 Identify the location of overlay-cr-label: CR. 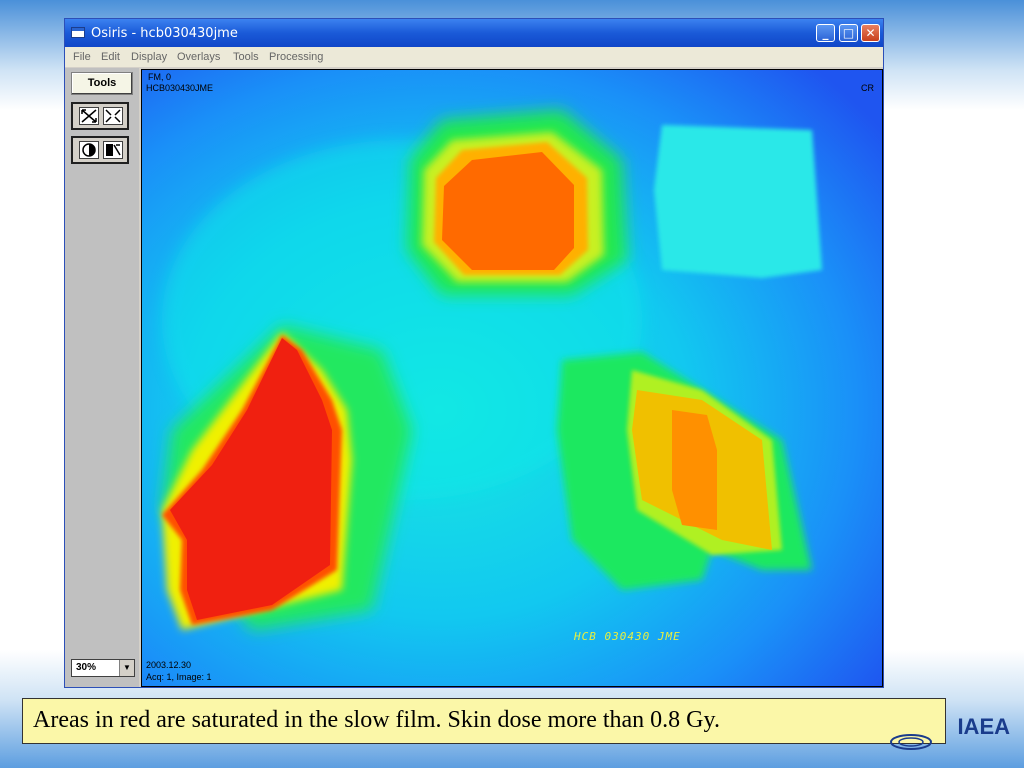
(867, 88).